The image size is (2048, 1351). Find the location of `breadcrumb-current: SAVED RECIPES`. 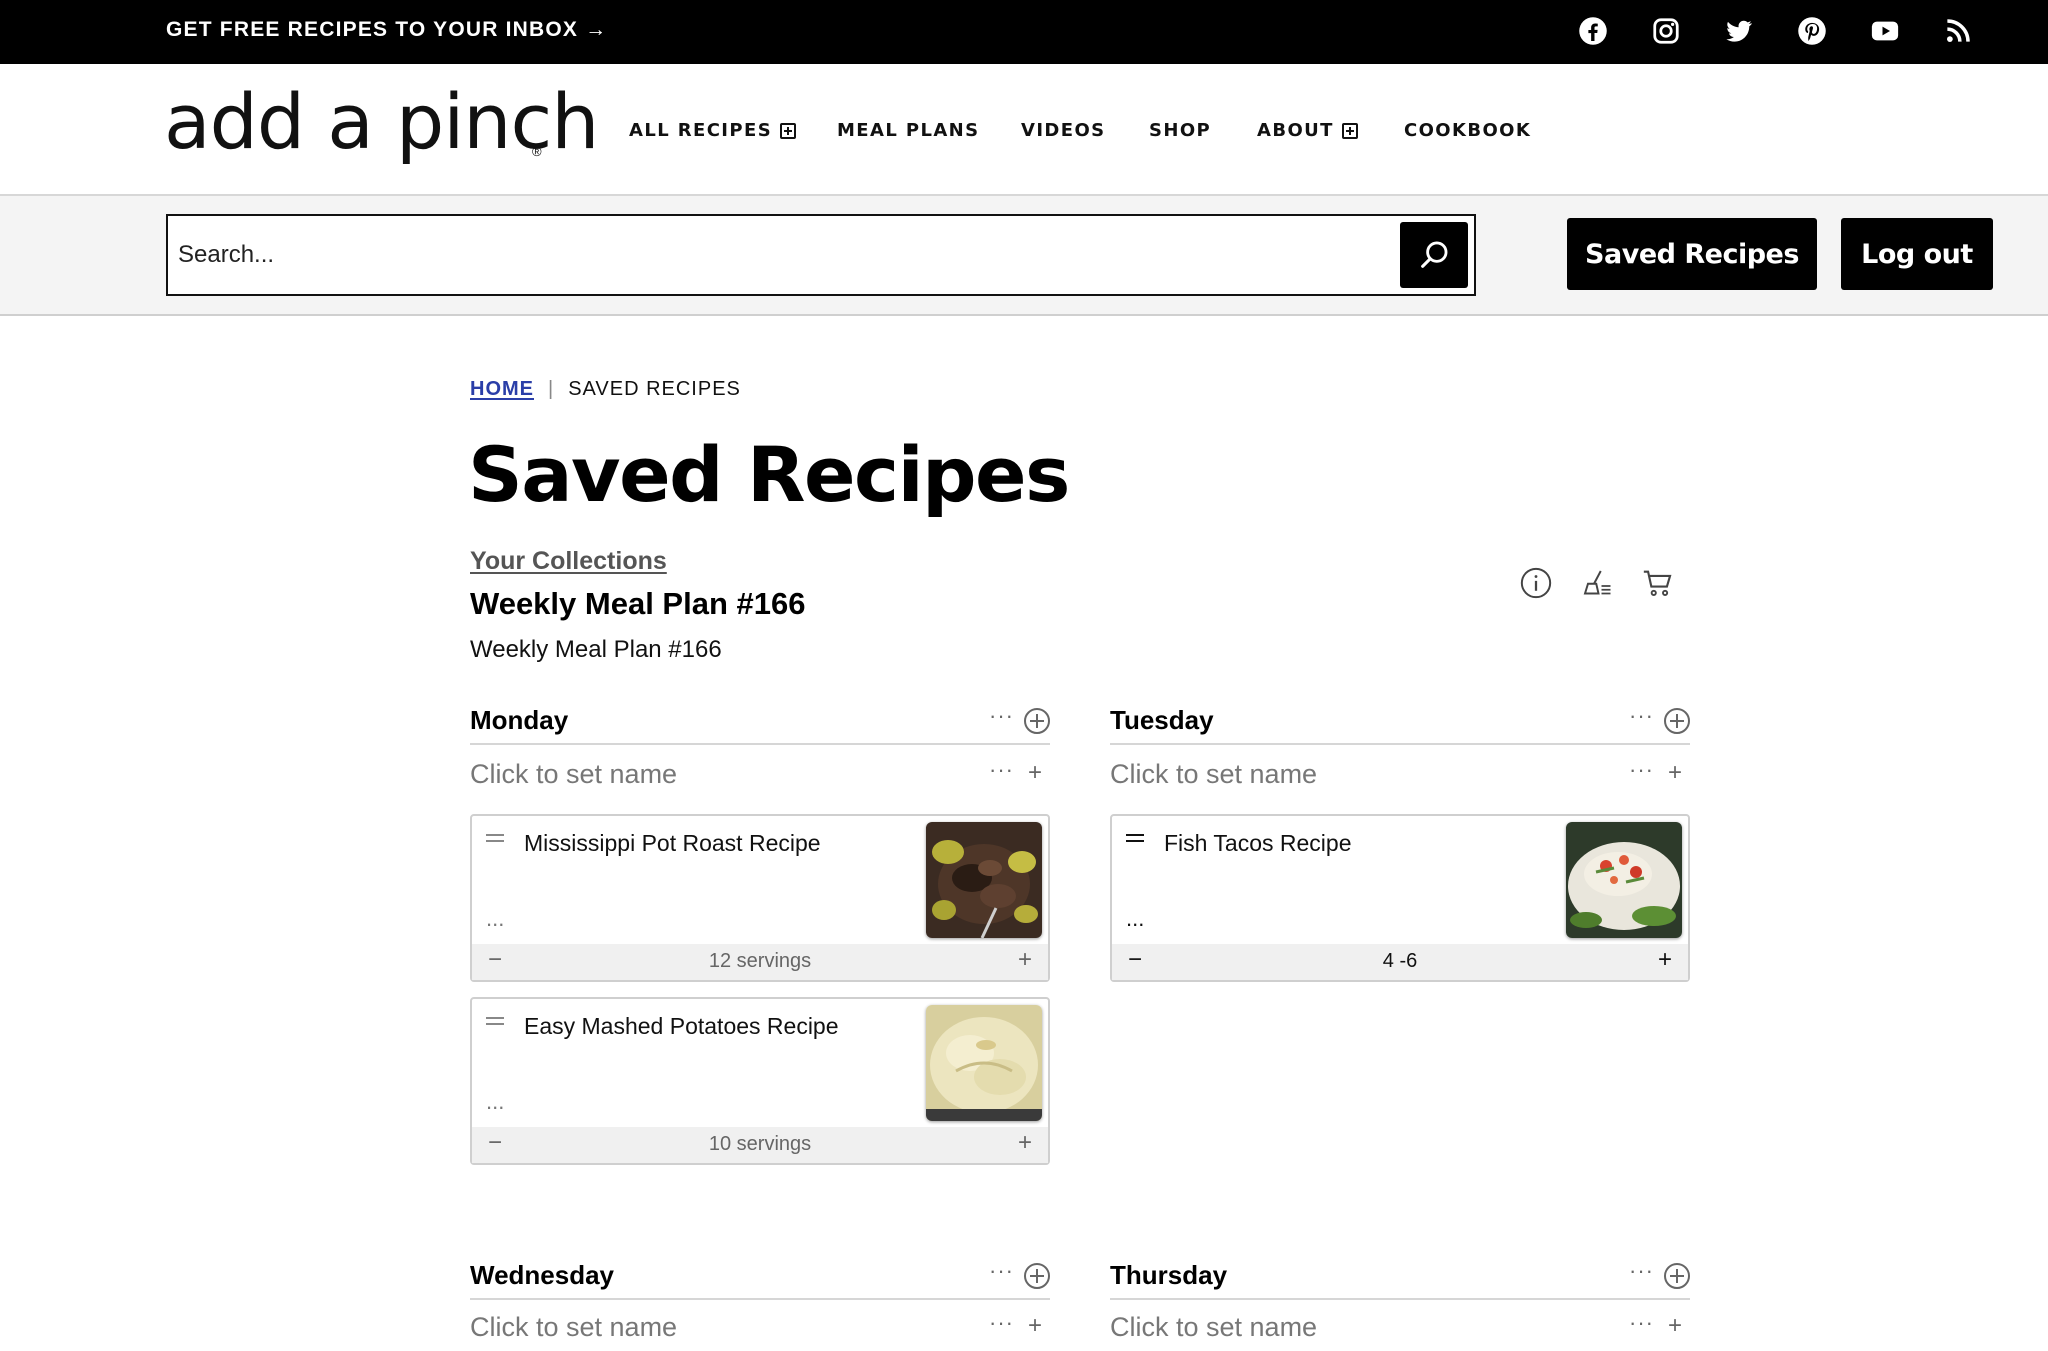

breadcrumb-current: SAVED RECIPES is located at coordinates (654, 389).